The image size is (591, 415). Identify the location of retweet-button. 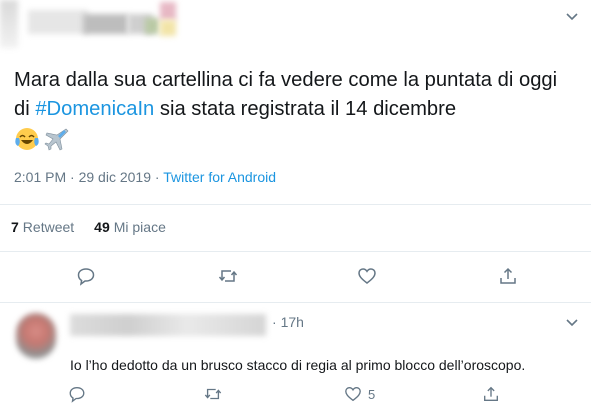
(228, 276).